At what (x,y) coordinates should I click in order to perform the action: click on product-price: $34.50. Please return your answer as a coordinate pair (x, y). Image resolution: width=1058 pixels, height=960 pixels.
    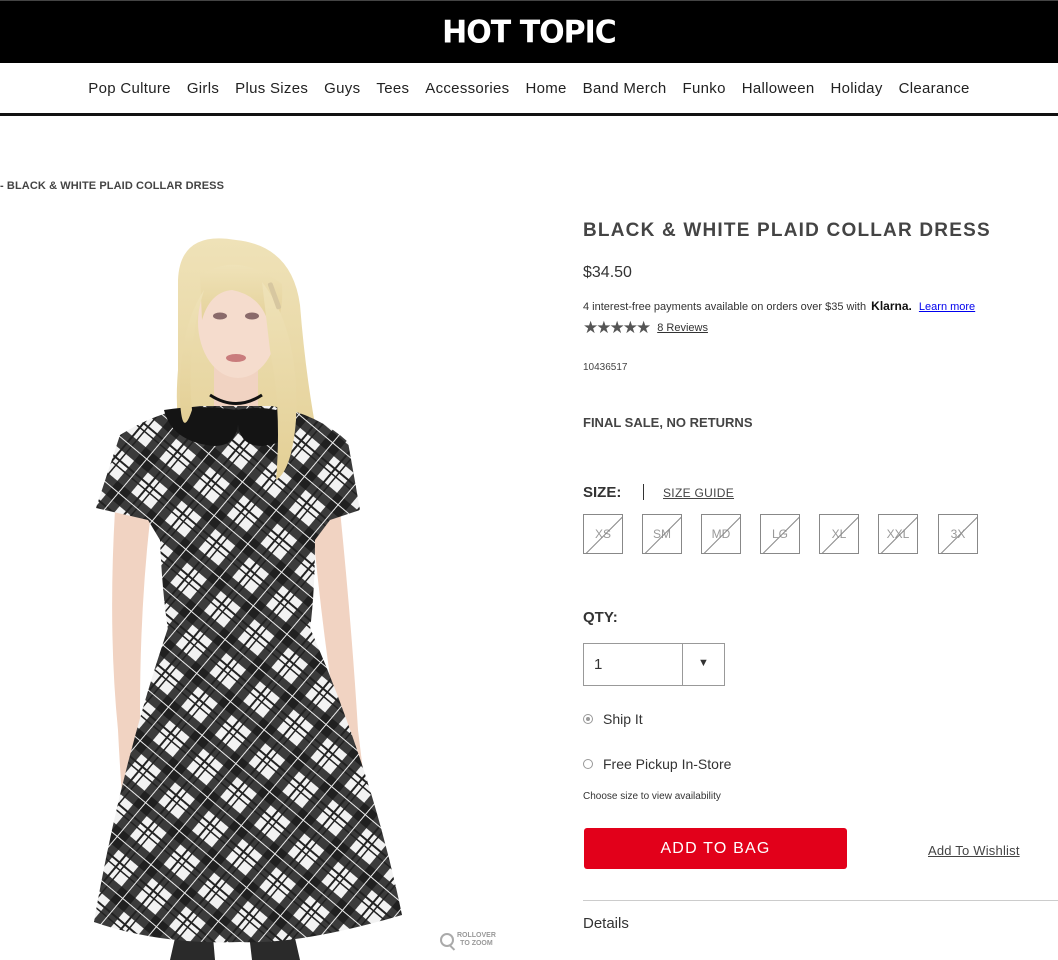
    Looking at the image, I should click on (607, 272).